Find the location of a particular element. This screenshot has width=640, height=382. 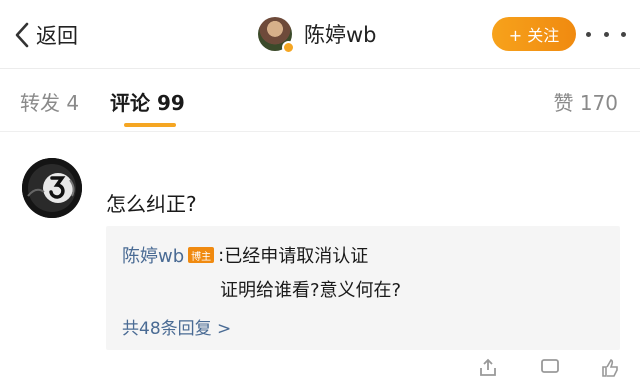

reply-text-continued: 证明给谁看?意义何在? is located at coordinates (311, 290).